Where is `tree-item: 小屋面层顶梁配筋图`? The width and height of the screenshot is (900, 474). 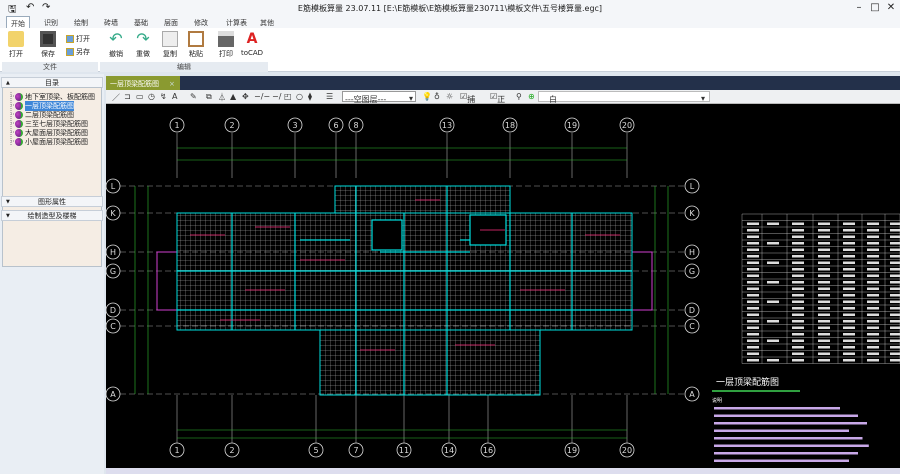 tree-item: 小屋面层顶梁配筋图 is located at coordinates (51, 142).